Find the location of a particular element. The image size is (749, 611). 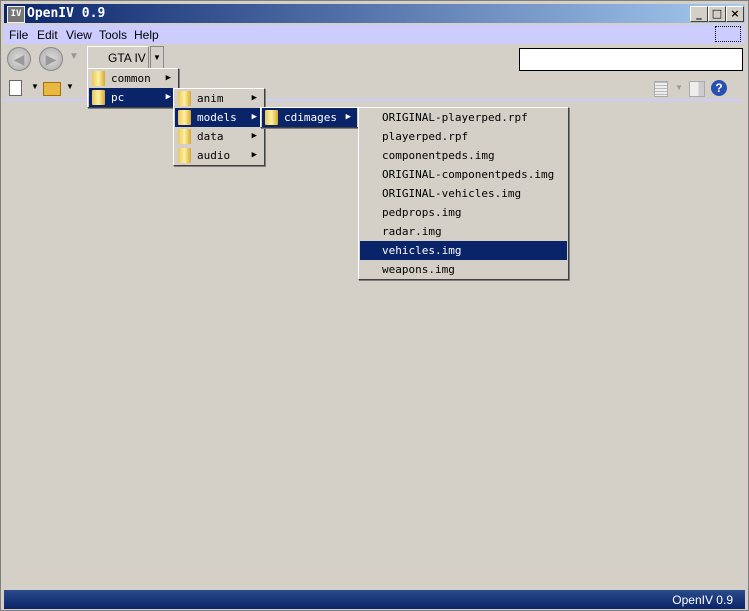

menu-item-audio: audio ▶ is located at coordinates (219, 155).